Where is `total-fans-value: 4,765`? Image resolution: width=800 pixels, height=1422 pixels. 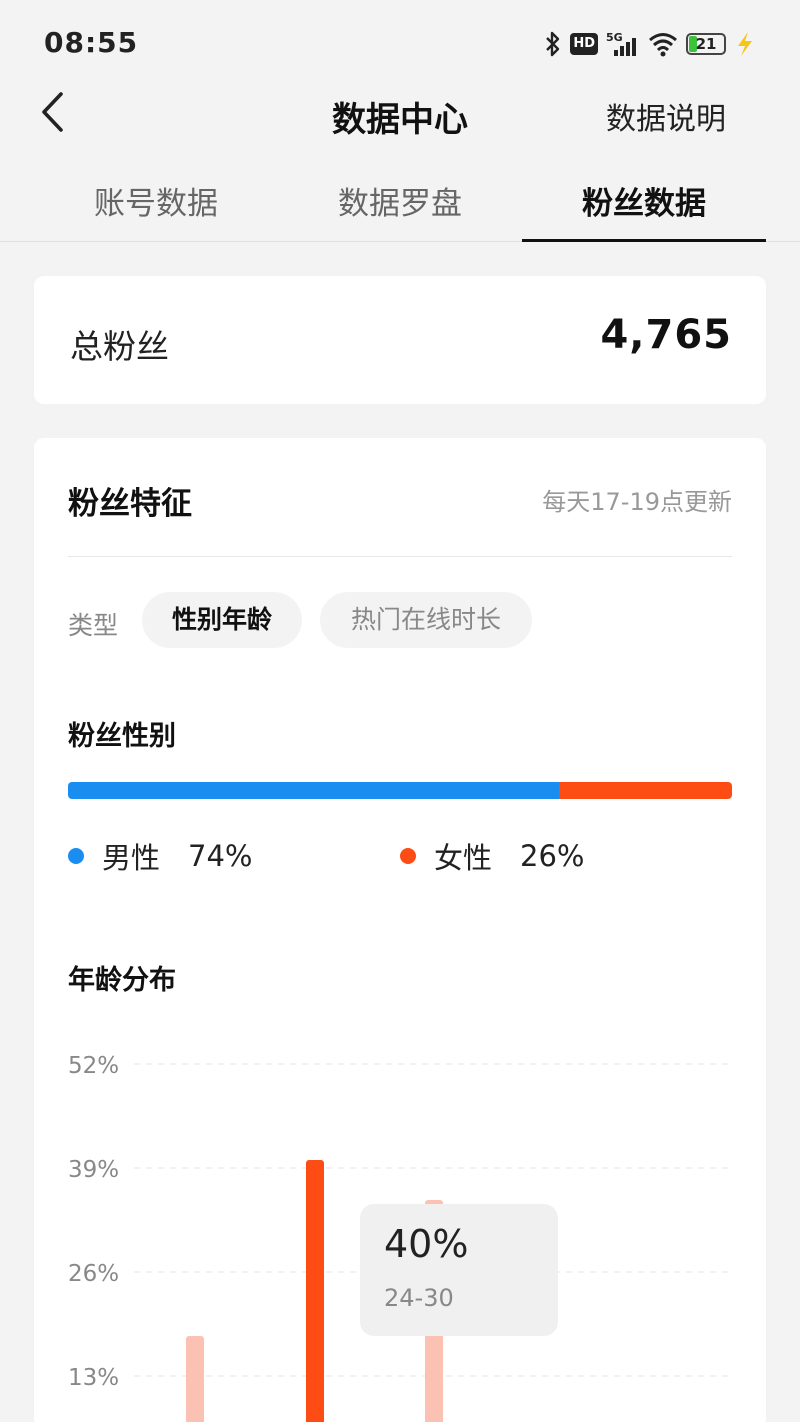 total-fans-value: 4,765 is located at coordinates (666, 335).